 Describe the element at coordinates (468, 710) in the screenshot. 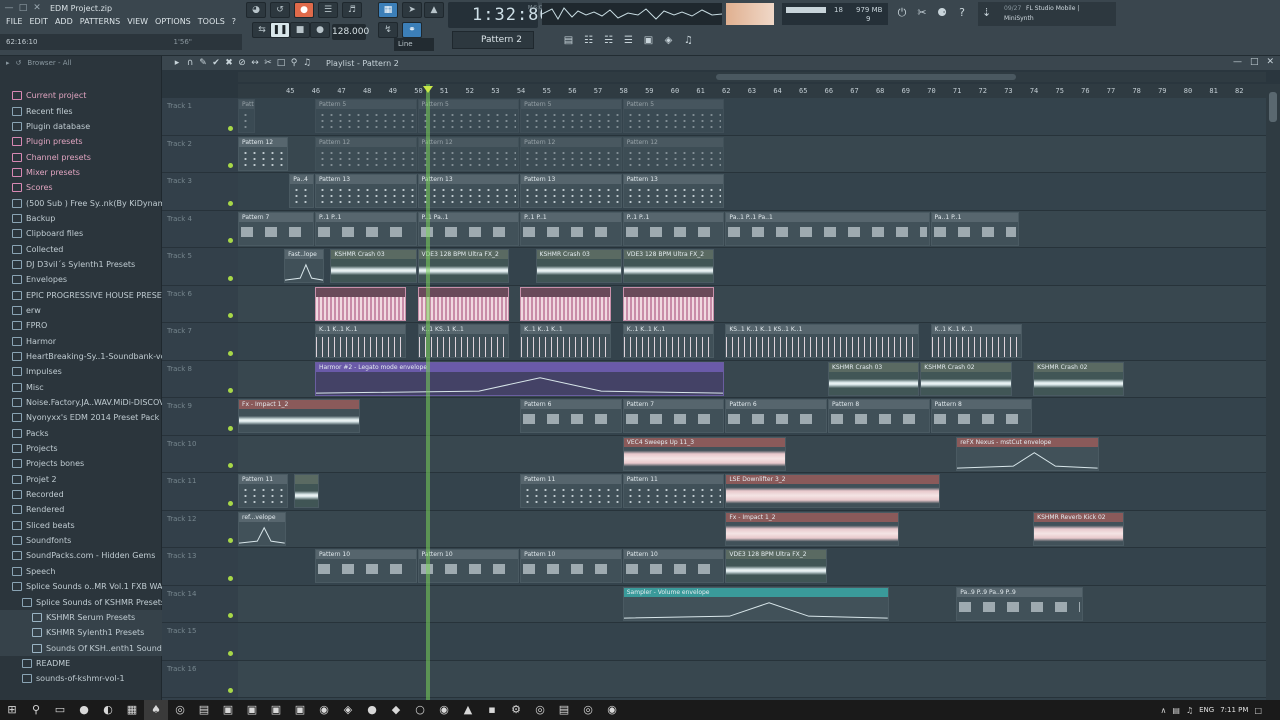

I see `app-icon-6: ▲` at that location.